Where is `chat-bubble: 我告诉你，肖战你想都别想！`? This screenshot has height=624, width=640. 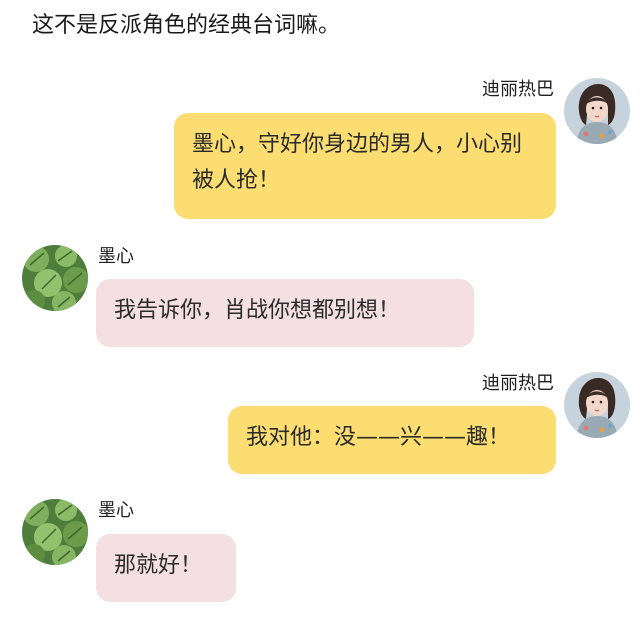 chat-bubble: 我告诉你，肖战你想都别想！ is located at coordinates (285, 313).